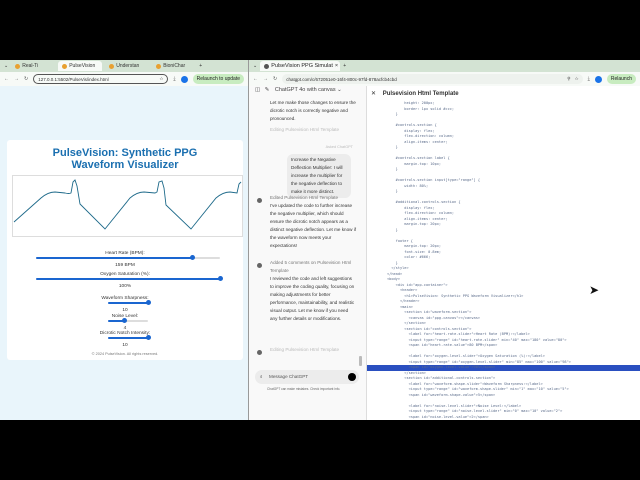  I want to click on chat-header: ◫ ✎ ChatGPT 4o with canvas ⌄, so click(298, 91).